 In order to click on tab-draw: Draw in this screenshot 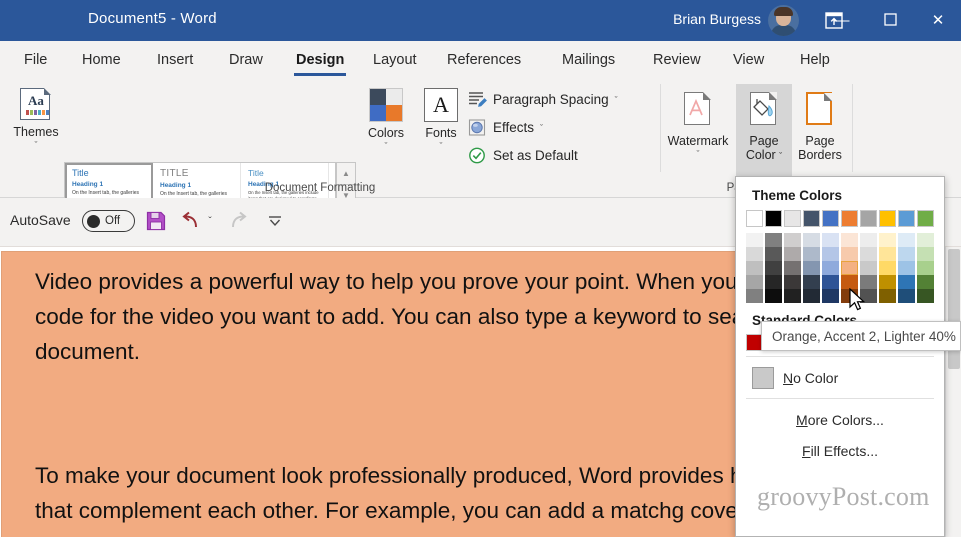, I will do `click(246, 59)`.